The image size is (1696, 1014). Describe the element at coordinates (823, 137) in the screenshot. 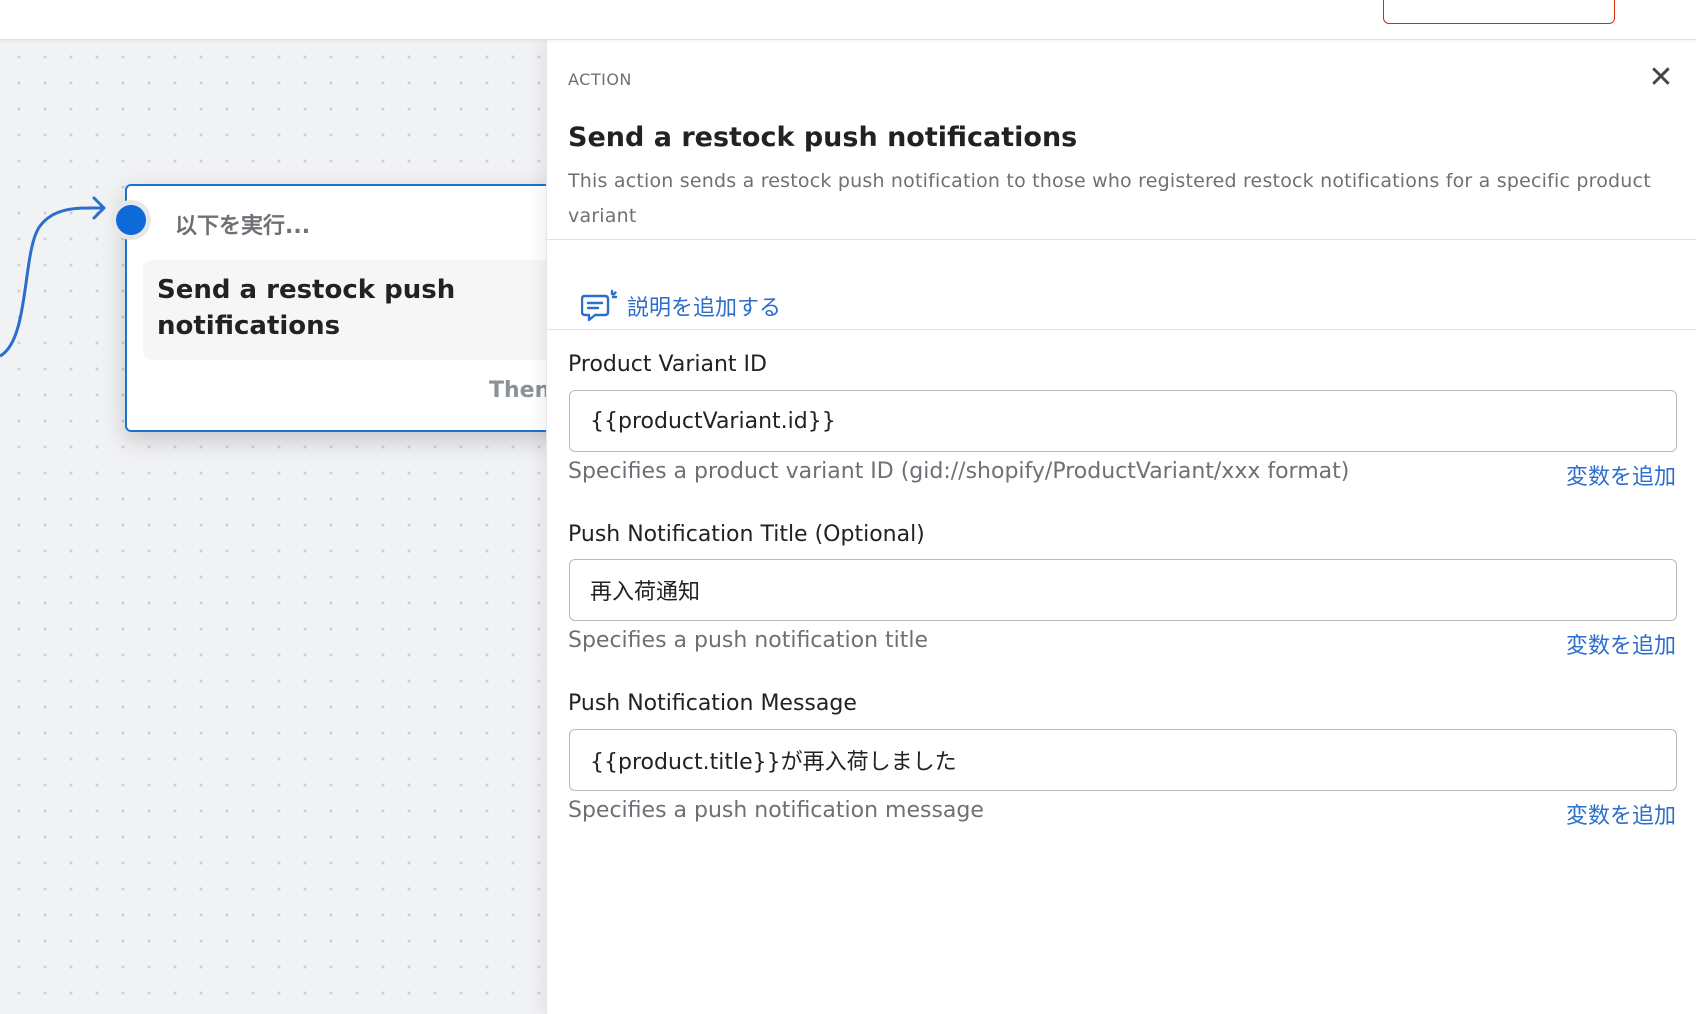

I see `panel-title: Send a restock push notifications` at that location.